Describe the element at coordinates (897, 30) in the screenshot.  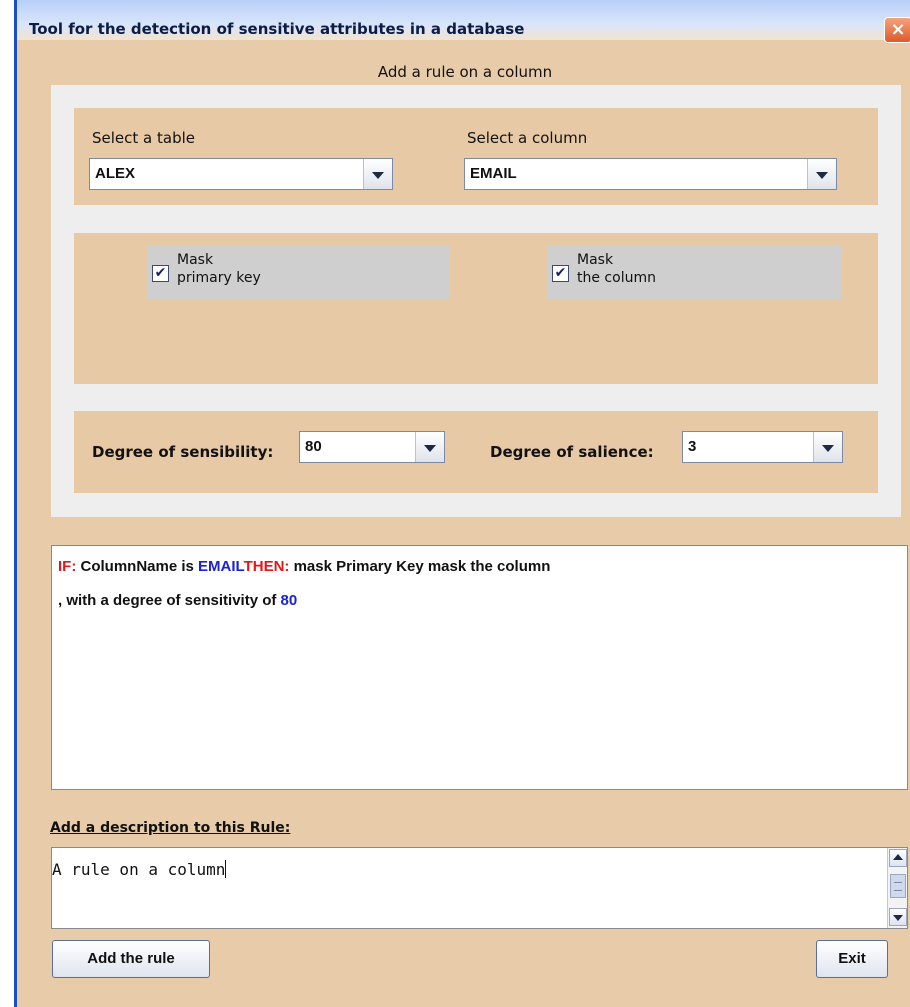
I see `close-icon: ×` at that location.